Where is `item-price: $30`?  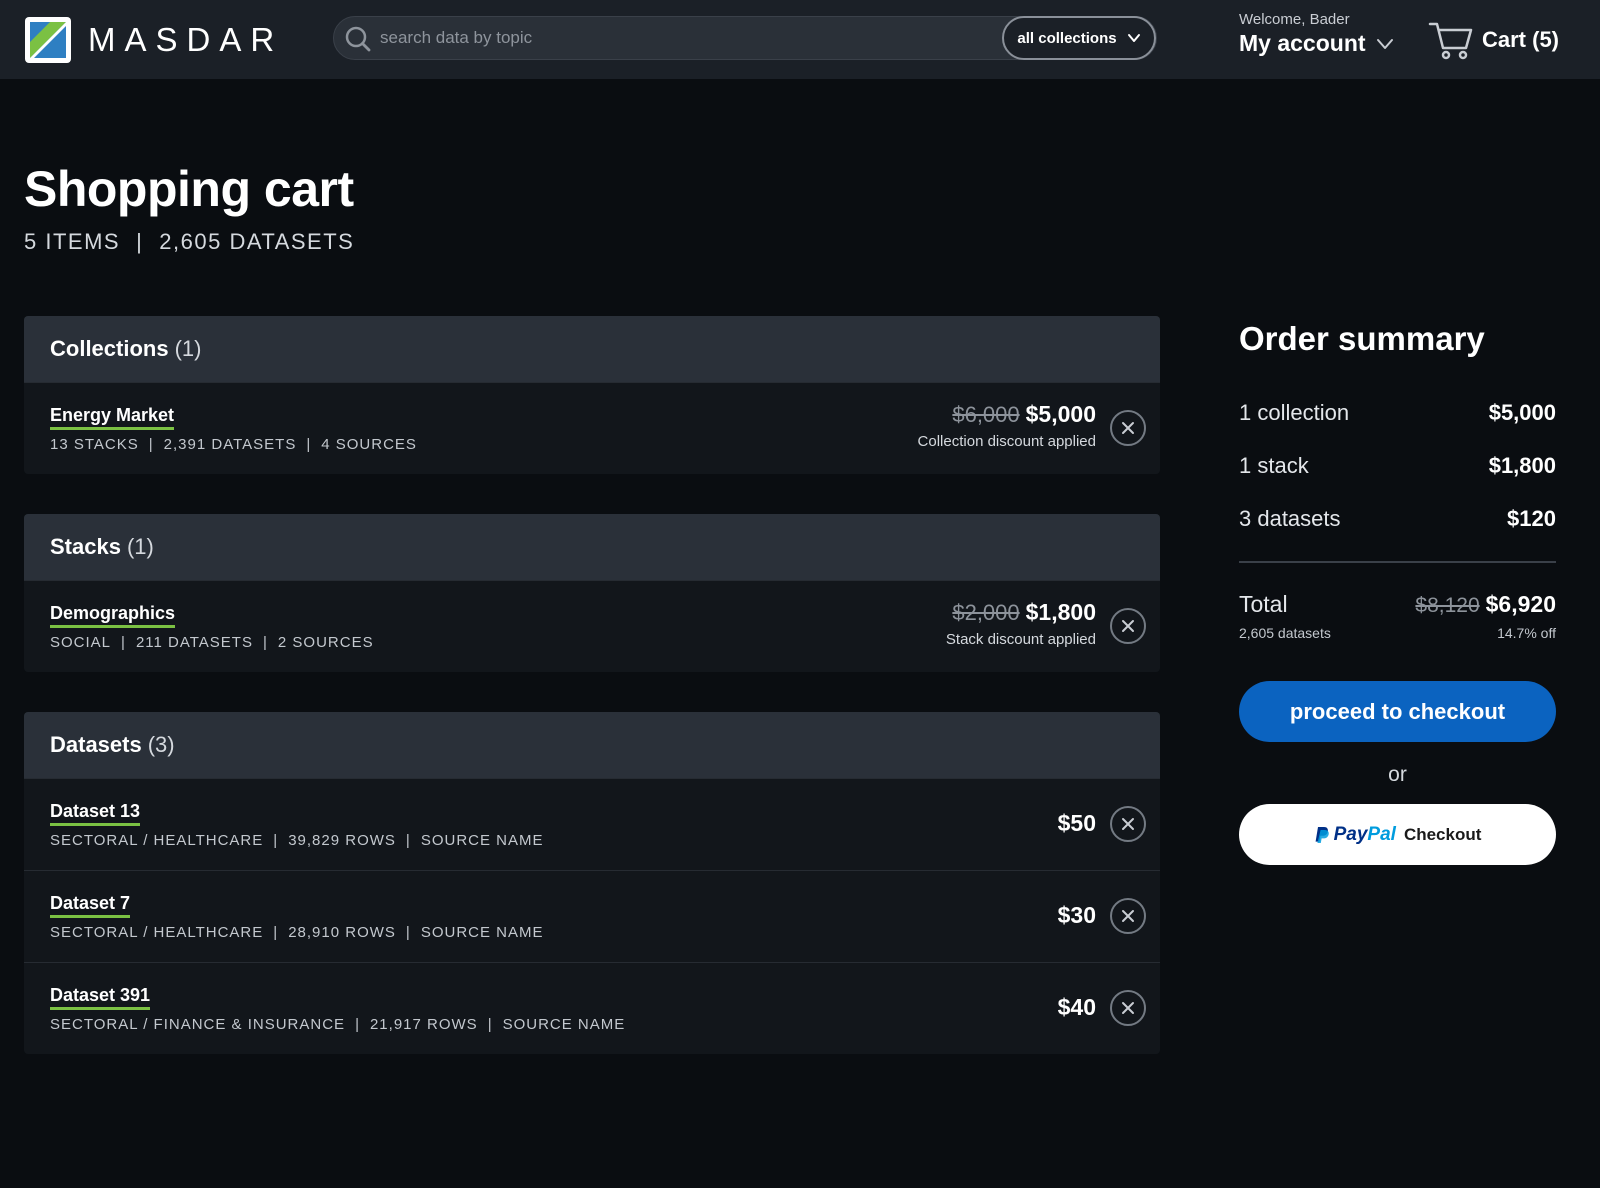
item-price: $30 is located at coordinates (1076, 915).